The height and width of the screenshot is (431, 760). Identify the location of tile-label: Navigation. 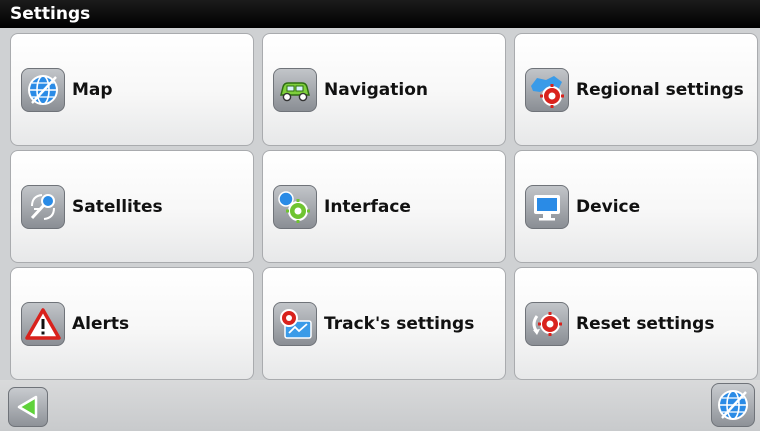
(376, 89).